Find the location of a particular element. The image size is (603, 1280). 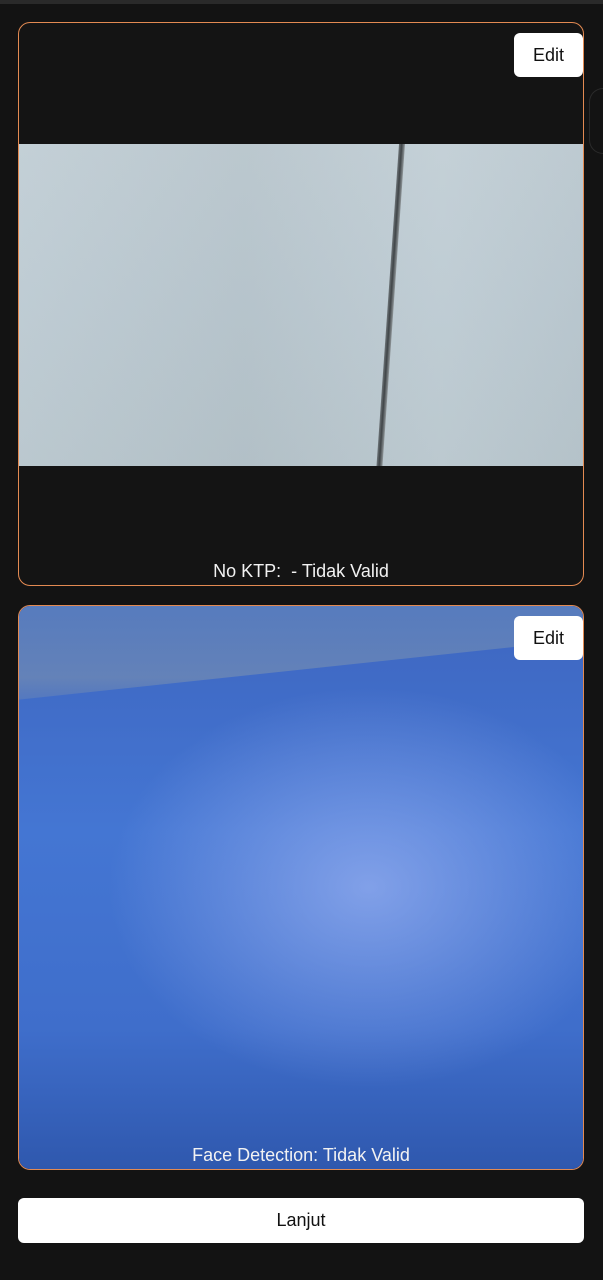

continue-button: Lanjut is located at coordinates (301, 1220).